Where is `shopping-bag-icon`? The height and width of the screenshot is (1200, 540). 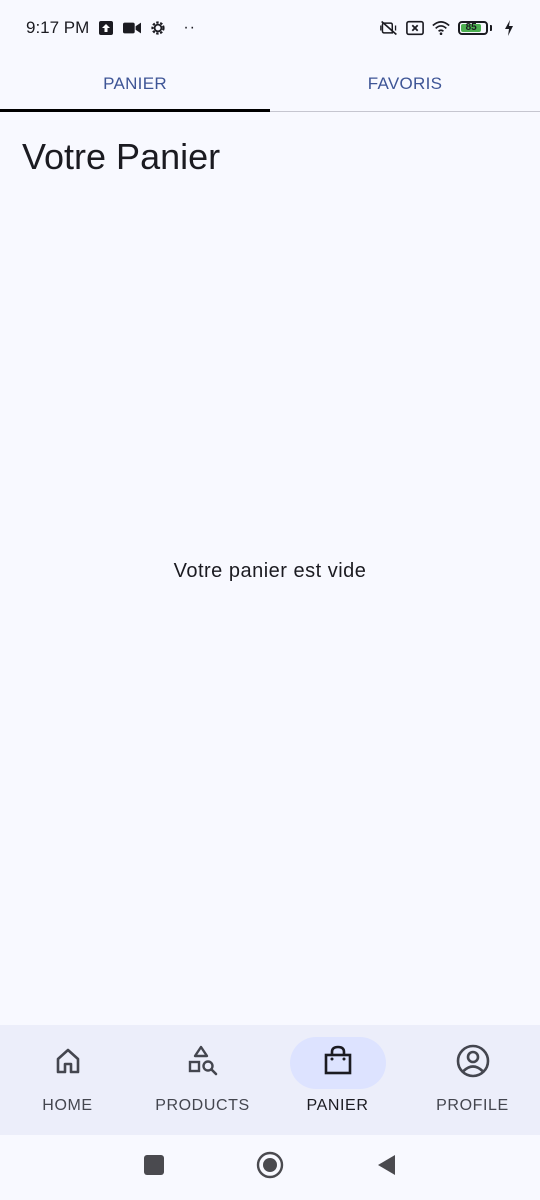 shopping-bag-icon is located at coordinates (338, 1063).